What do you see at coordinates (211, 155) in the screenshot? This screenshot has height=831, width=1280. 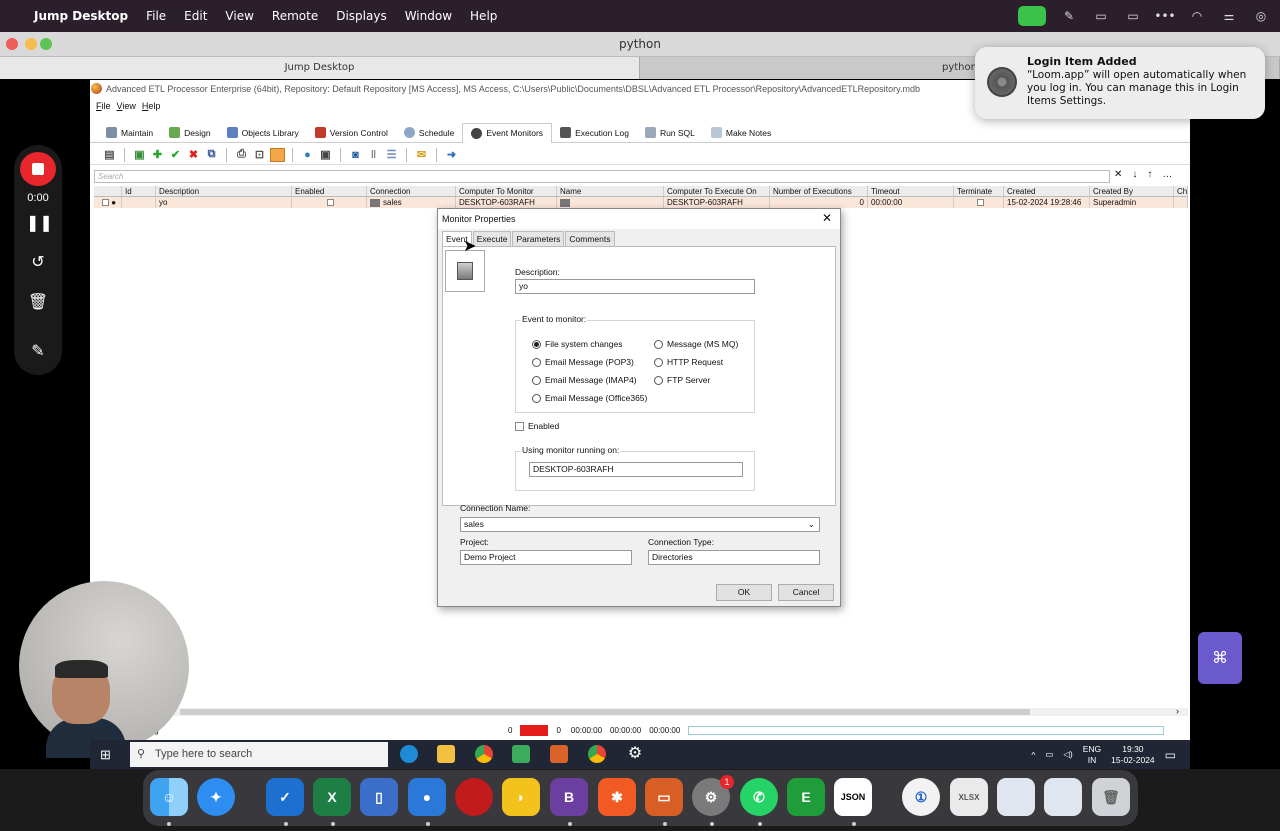 I see `copy-icon: ⧉` at bounding box center [211, 155].